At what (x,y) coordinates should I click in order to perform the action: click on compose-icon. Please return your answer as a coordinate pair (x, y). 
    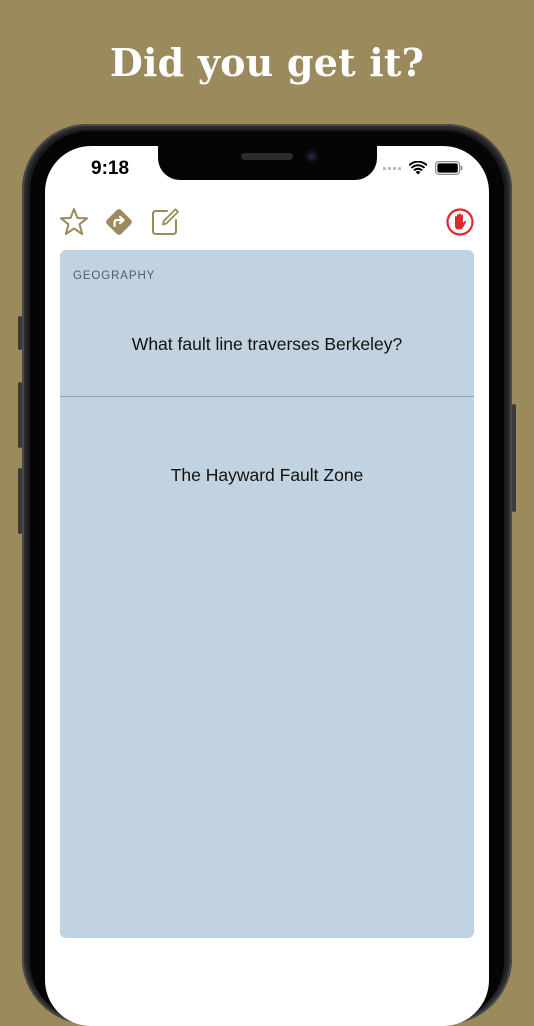
    Looking at the image, I should click on (165, 222).